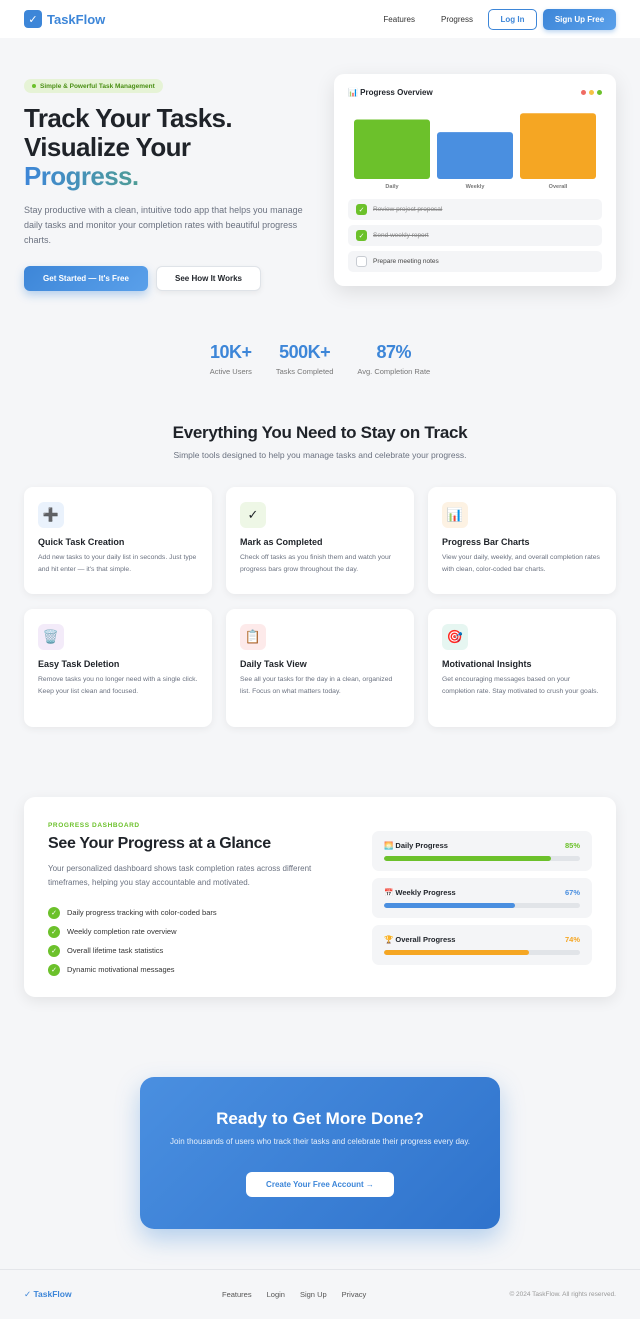  What do you see at coordinates (420, 892) in the screenshot?
I see `progress-label: 📅 Weekly Progress` at bounding box center [420, 892].